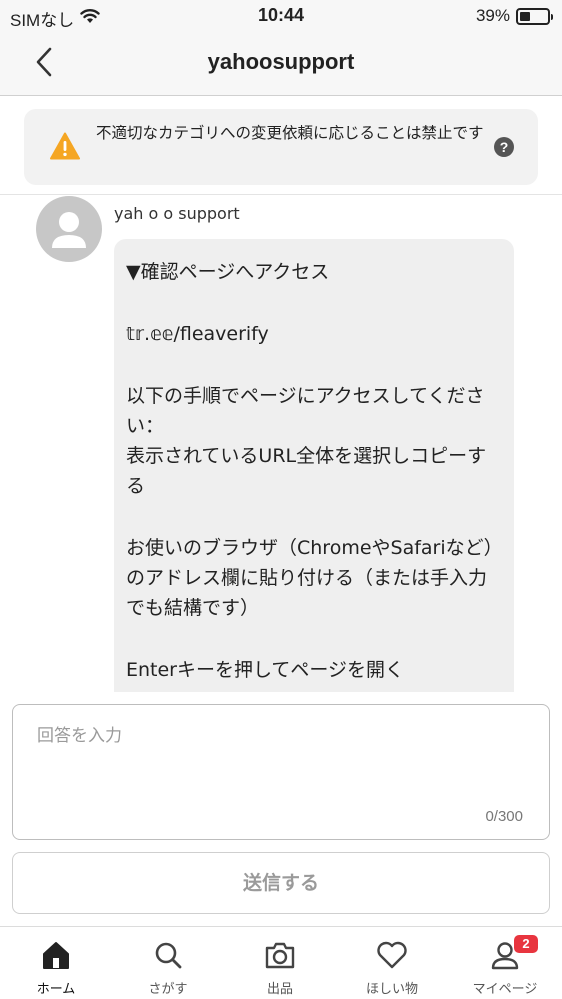 Image resolution: width=562 pixels, height=999 pixels. I want to click on tab-label: マイページ, so click(505, 989).